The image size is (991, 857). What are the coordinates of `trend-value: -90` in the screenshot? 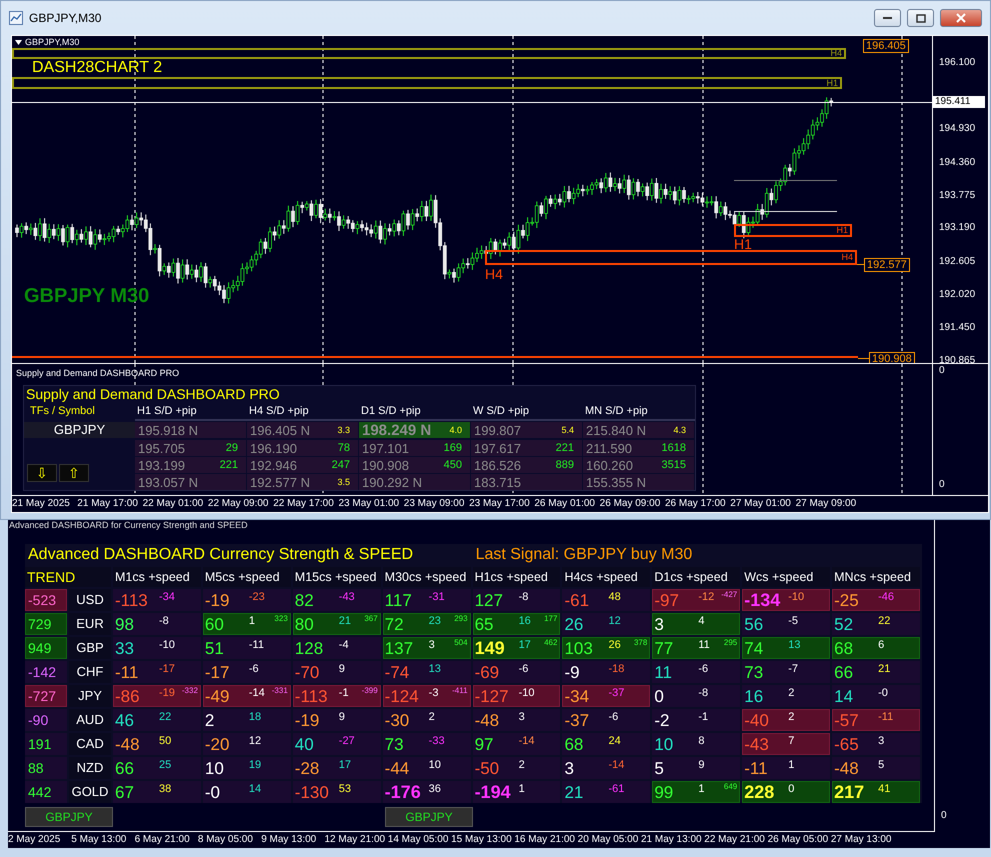 It's located at (38, 720).